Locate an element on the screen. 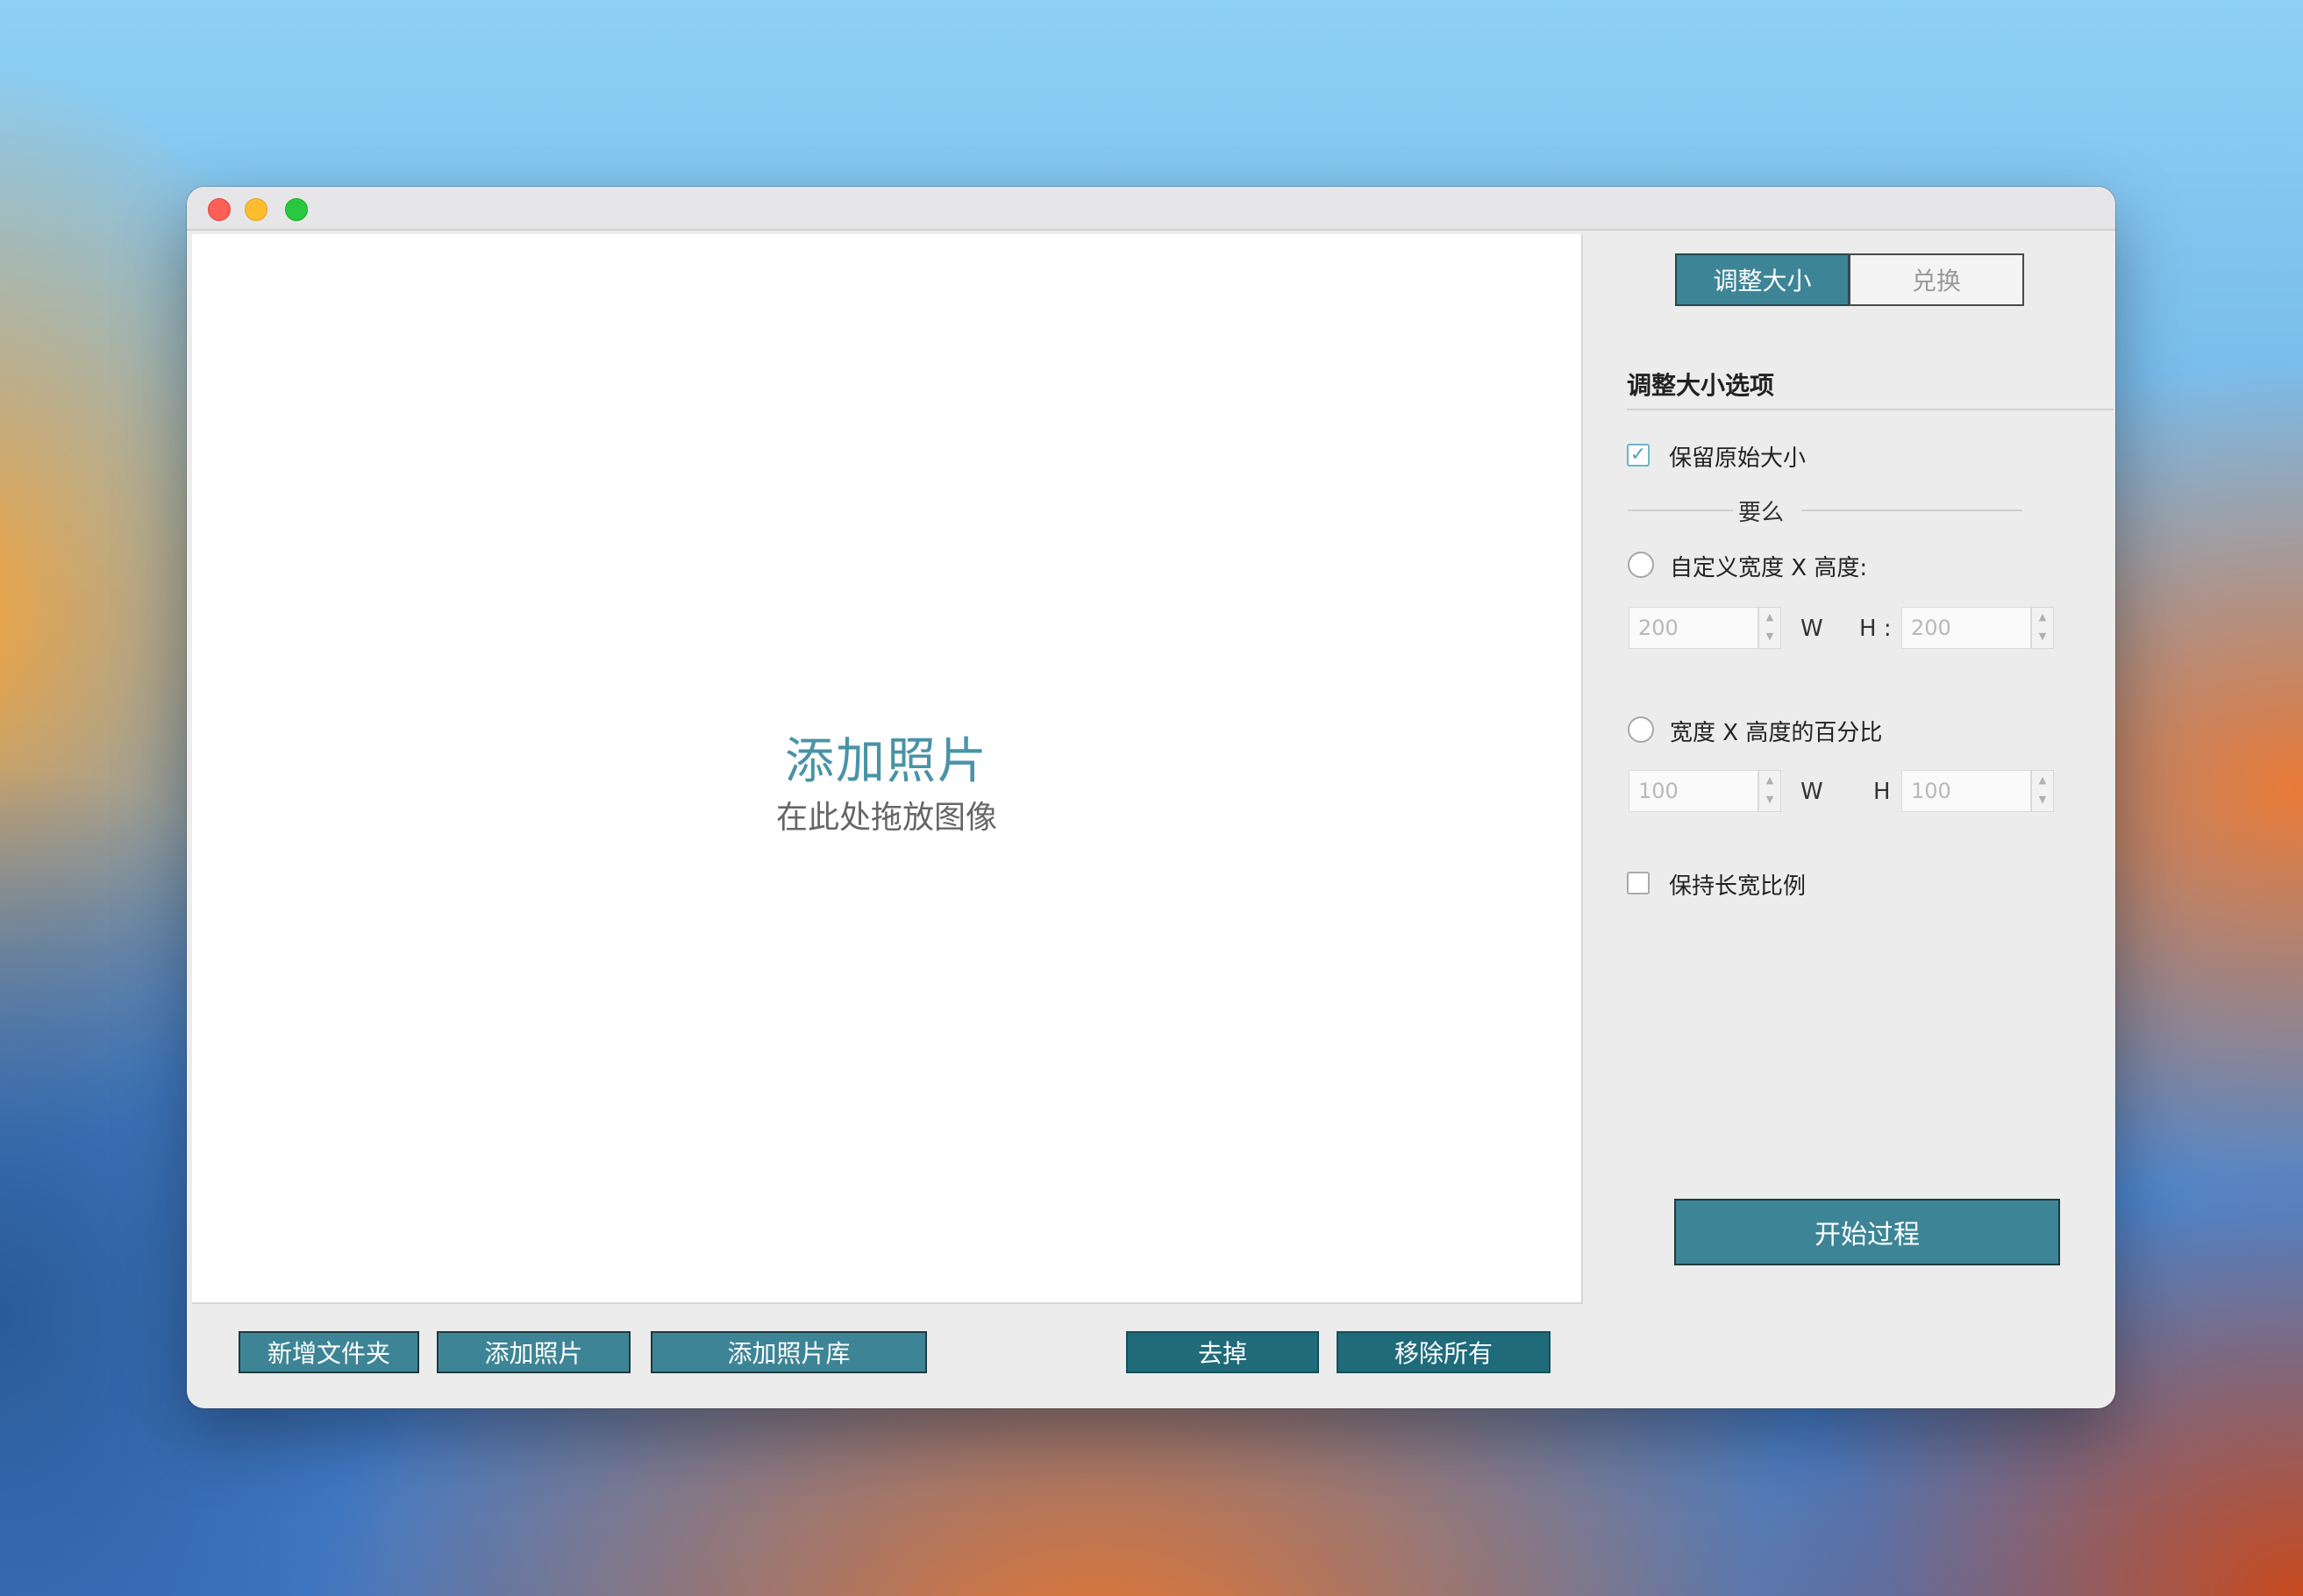 The image size is (2303, 1596). start-process-button: 开始过程 is located at coordinates (1867, 1232).